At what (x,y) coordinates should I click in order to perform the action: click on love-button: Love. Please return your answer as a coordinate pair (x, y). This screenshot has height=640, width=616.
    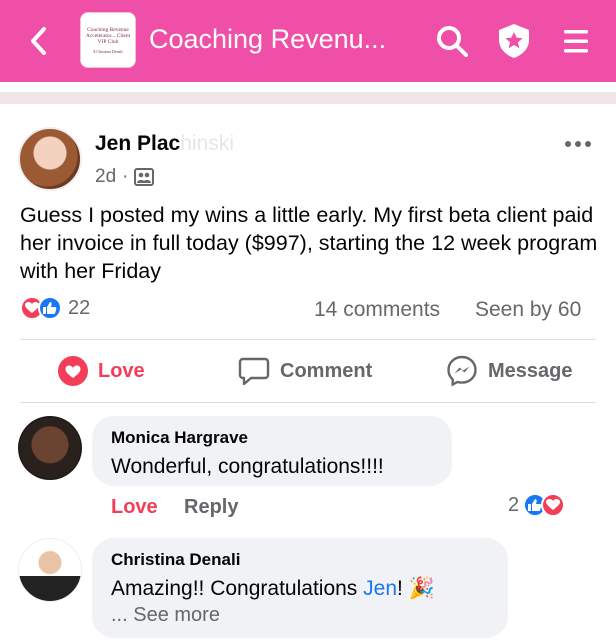
    Looking at the image, I should click on (101, 371).